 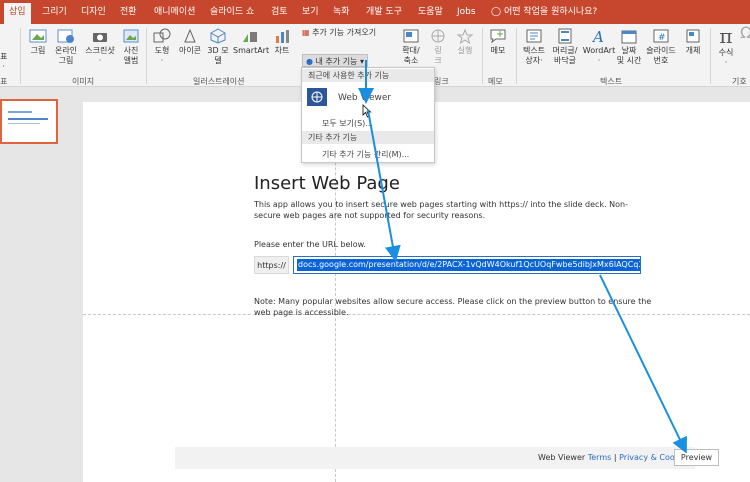 I want to click on smartart-button: SmartArt, so click(x=251, y=42).